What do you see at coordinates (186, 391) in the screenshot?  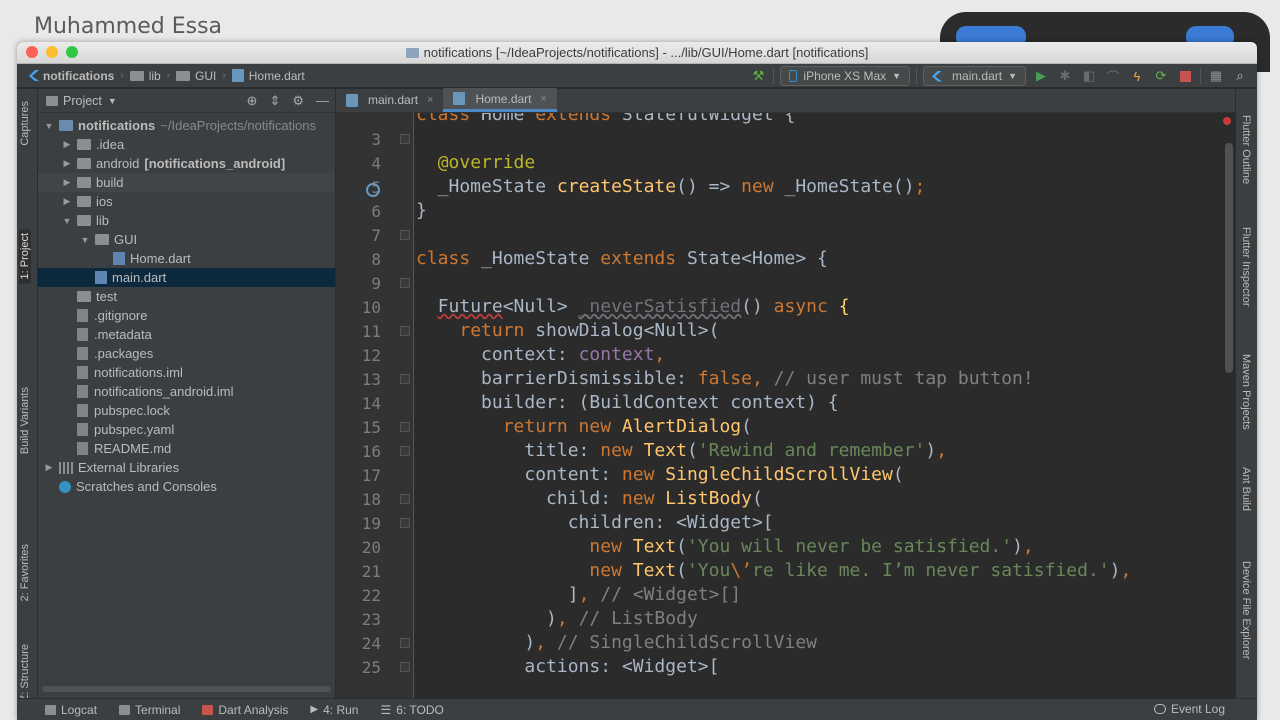 I see `tree-item: notifications_android.iml` at bounding box center [186, 391].